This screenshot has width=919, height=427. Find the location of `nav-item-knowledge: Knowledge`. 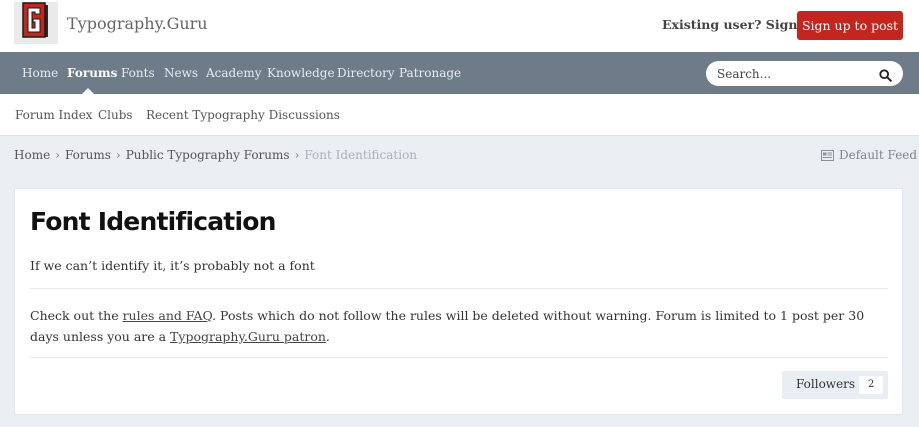

nav-item-knowledge: Knowledge is located at coordinates (301, 73).